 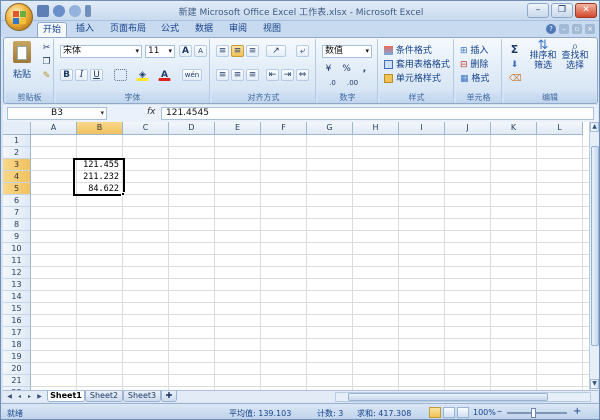 I want to click on column-header-F: F, so click(x=284, y=128).